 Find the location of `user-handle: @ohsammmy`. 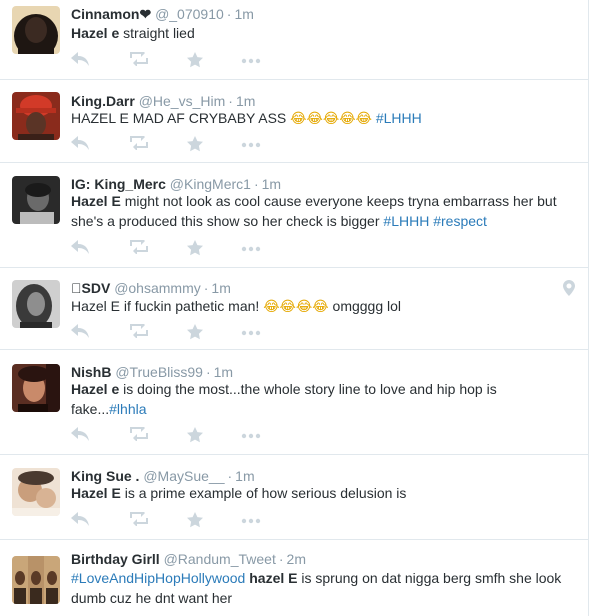

user-handle: @ohsammmy is located at coordinates (157, 288).